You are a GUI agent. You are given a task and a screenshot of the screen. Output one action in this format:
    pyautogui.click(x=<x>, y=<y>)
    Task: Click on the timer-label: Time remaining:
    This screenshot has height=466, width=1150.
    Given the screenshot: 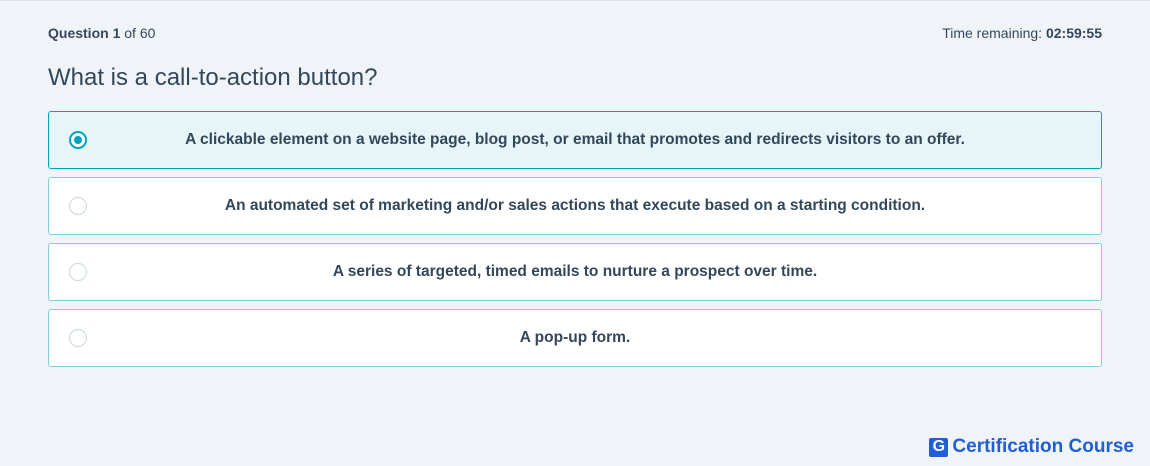 What is the action you would take?
    pyautogui.click(x=992, y=33)
    